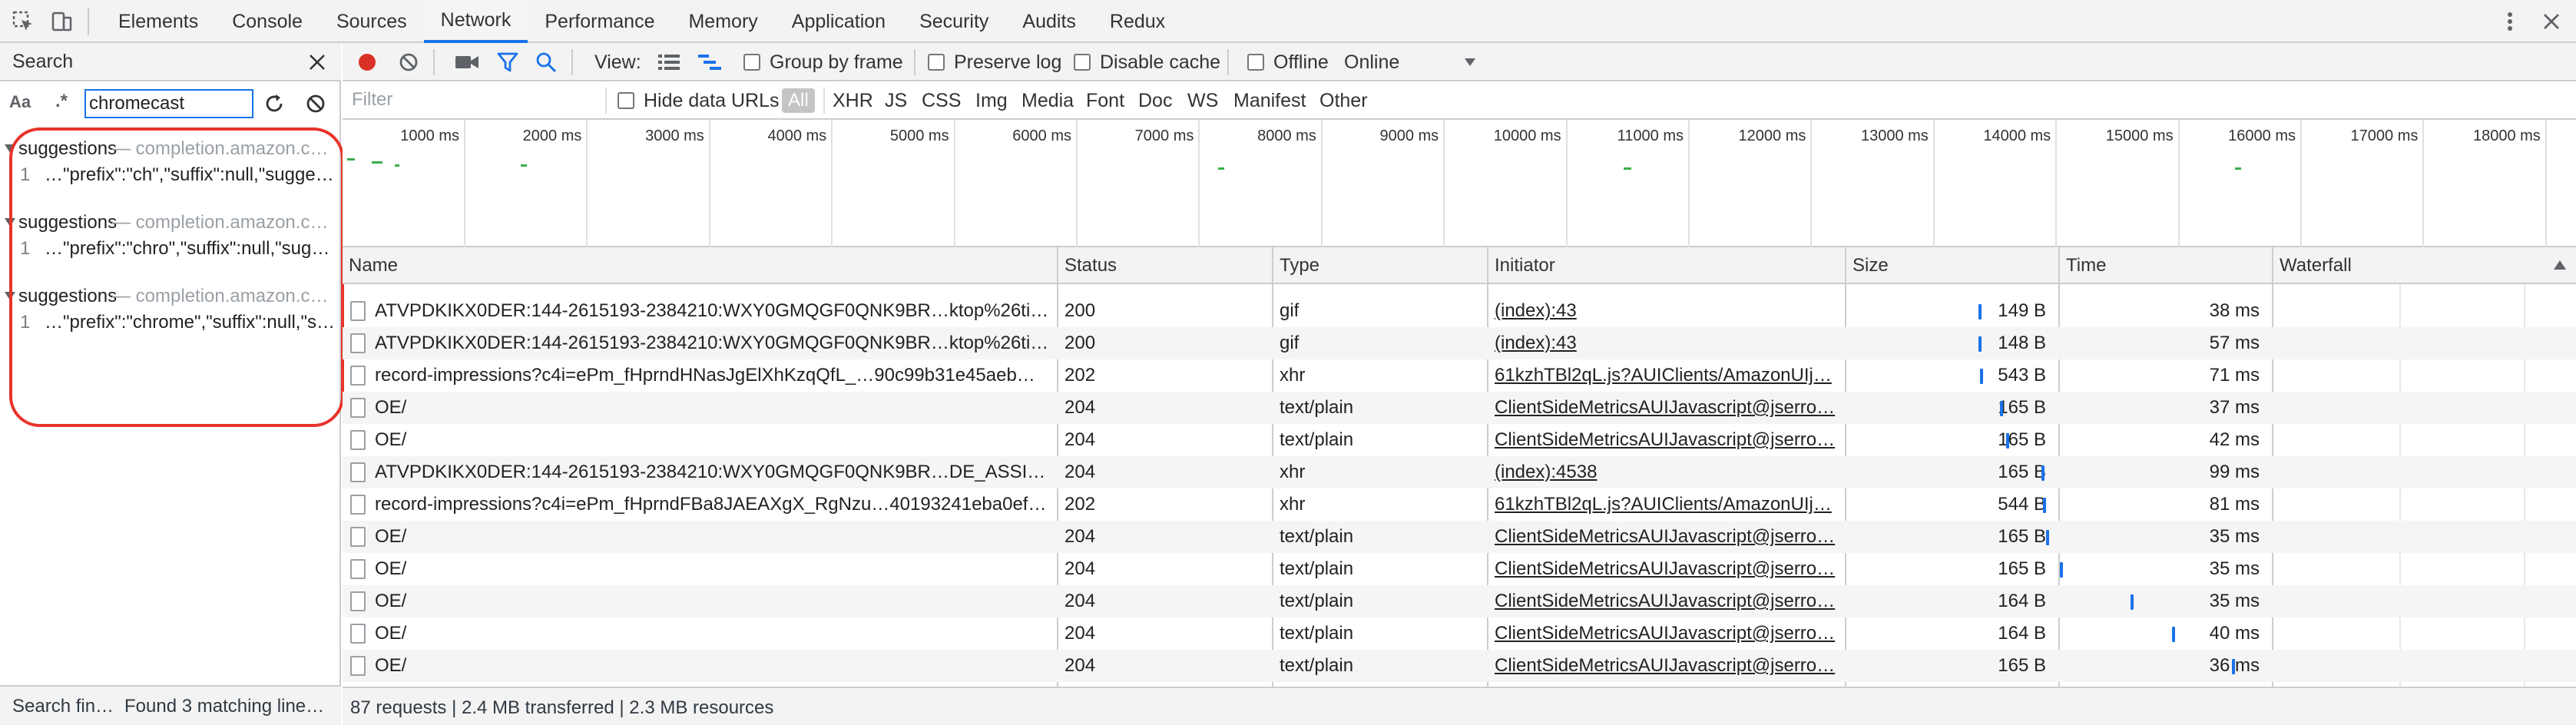  What do you see at coordinates (1952, 265) in the screenshot?
I see `column-size-header: Size` at bounding box center [1952, 265].